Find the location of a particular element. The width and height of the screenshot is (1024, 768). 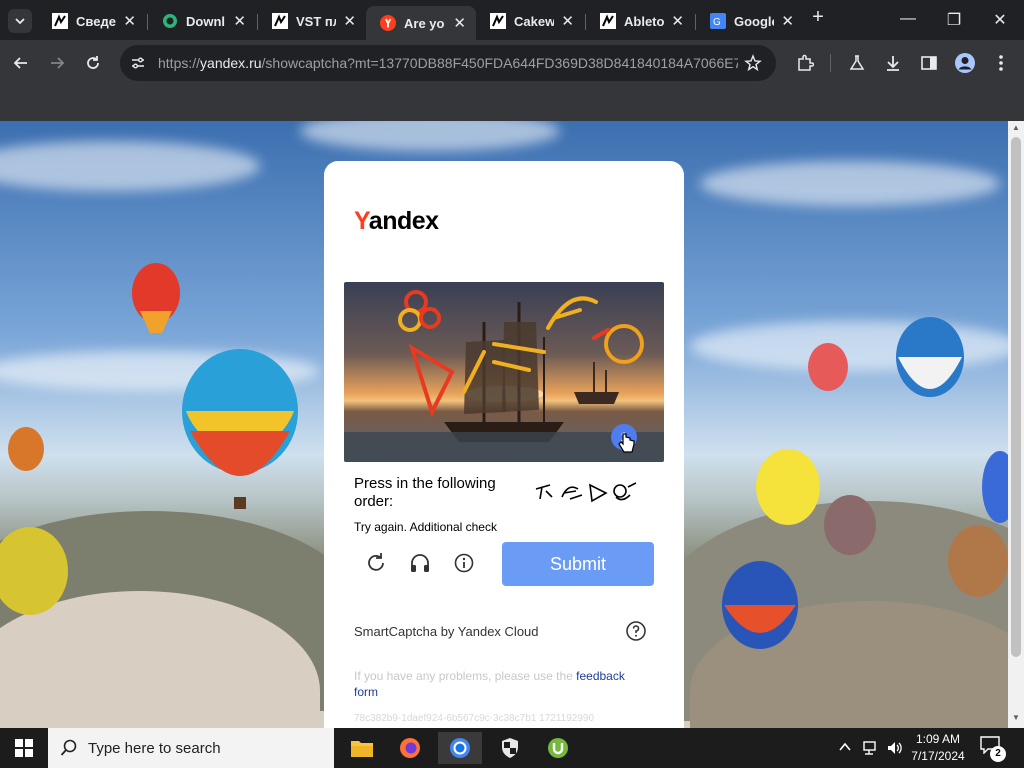

firefox-icon is located at coordinates (410, 748).